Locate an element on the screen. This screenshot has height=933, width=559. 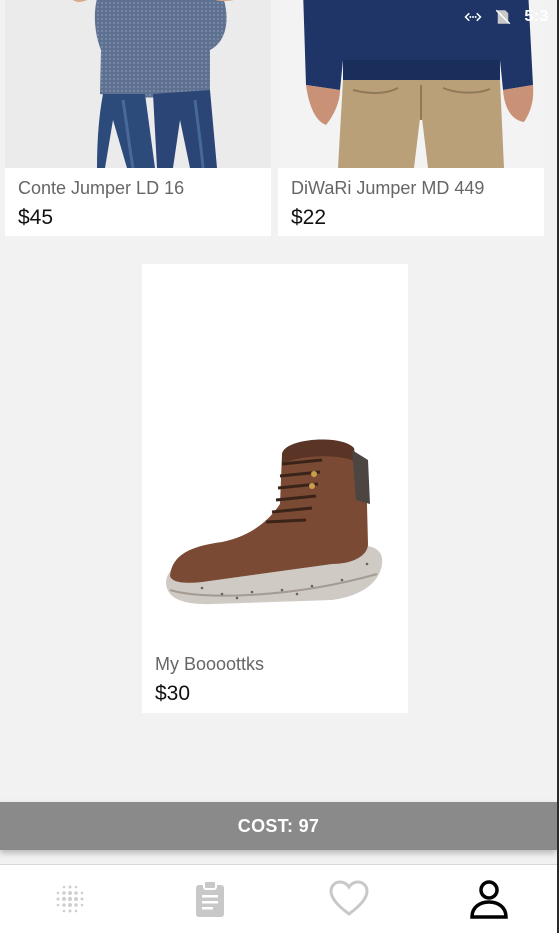
cost-bar: COST: 97 is located at coordinates (278, 826).